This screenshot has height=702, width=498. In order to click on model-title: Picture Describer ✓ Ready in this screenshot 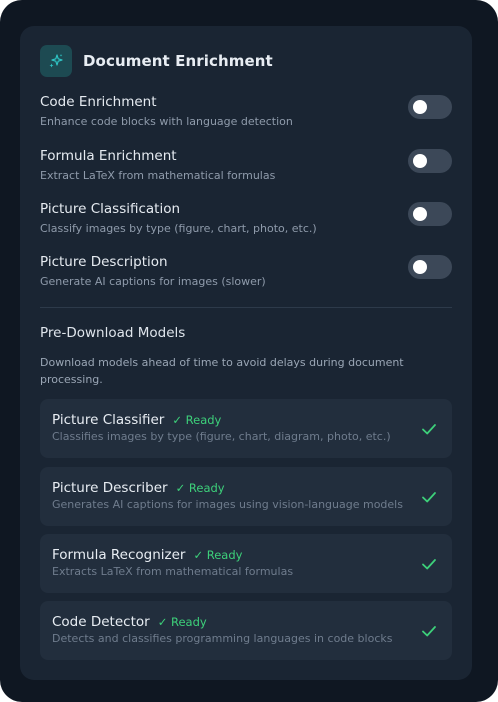, I will do `click(138, 488)`.